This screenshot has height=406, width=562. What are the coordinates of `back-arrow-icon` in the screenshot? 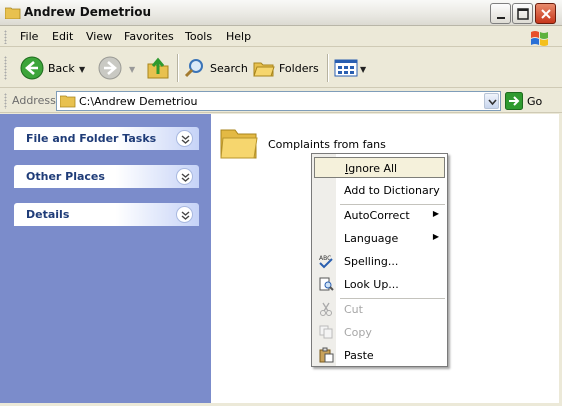 It's located at (32, 68).